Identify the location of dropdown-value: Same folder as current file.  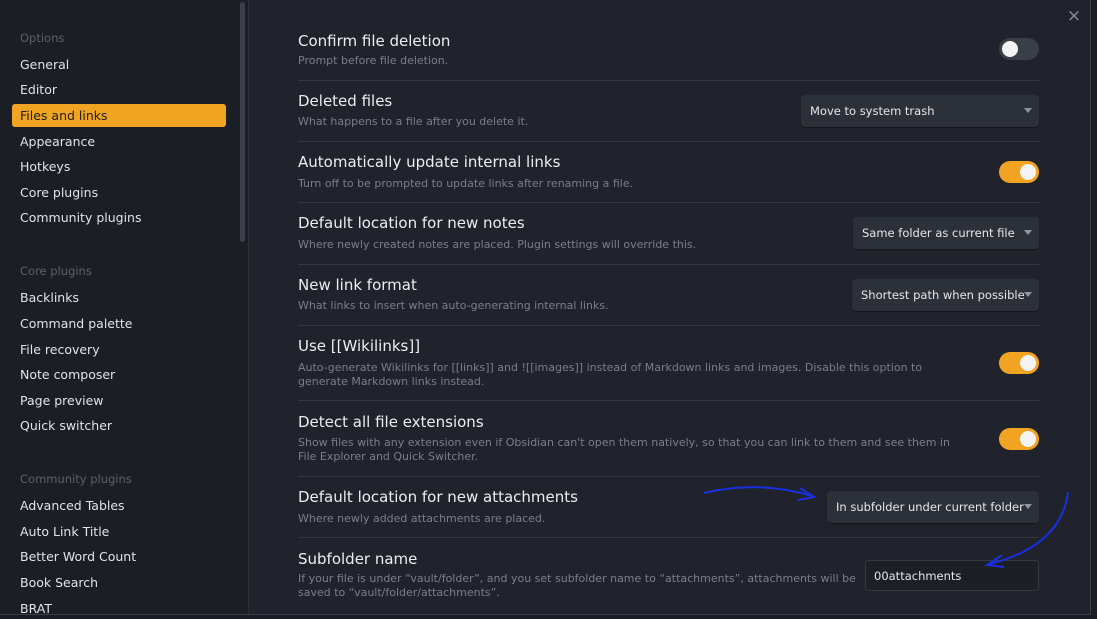
(938, 233).